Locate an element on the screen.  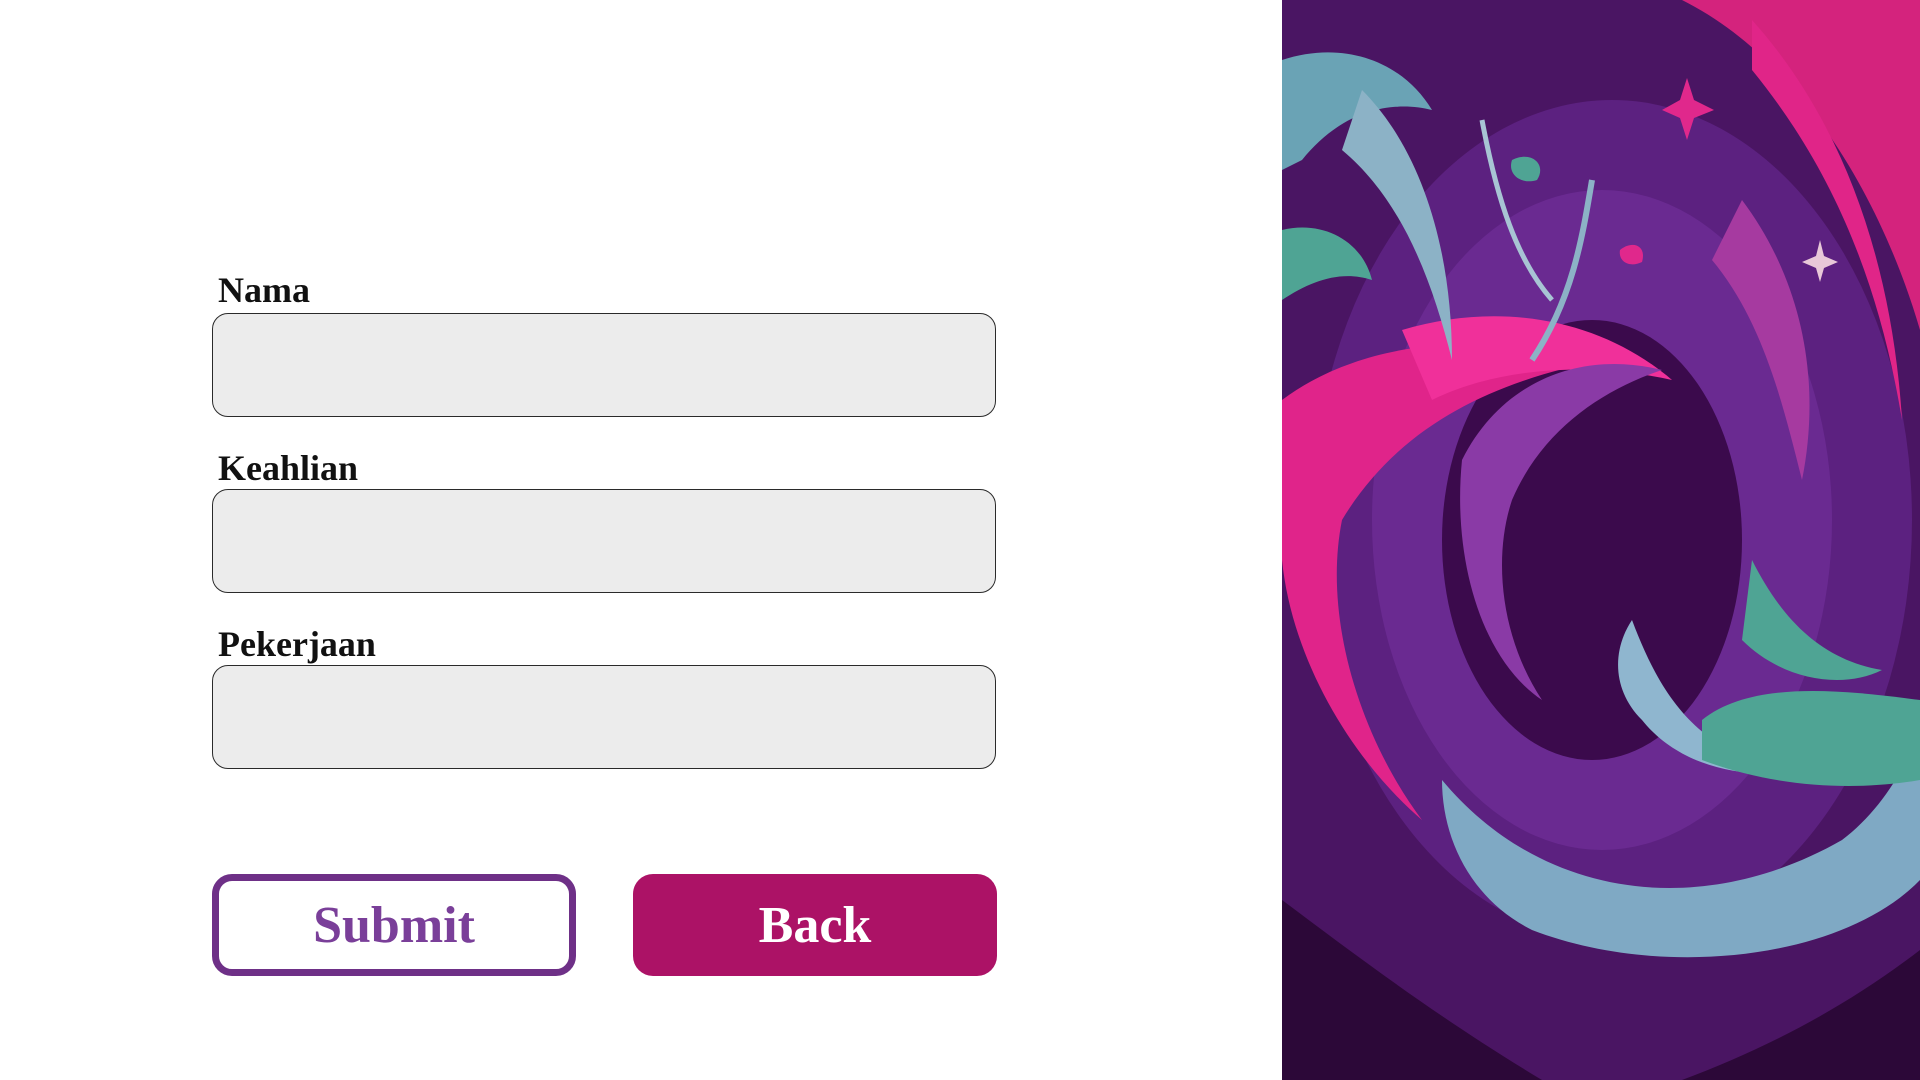
nama-label: Nama is located at coordinates (264, 290).